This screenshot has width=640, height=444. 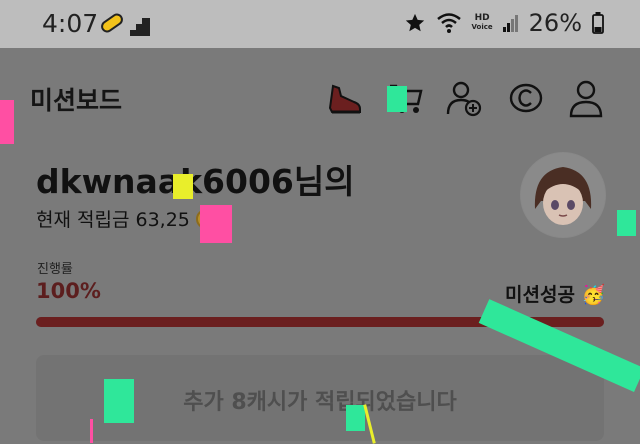 I want to click on stairs-icon, so click(x=140, y=27).